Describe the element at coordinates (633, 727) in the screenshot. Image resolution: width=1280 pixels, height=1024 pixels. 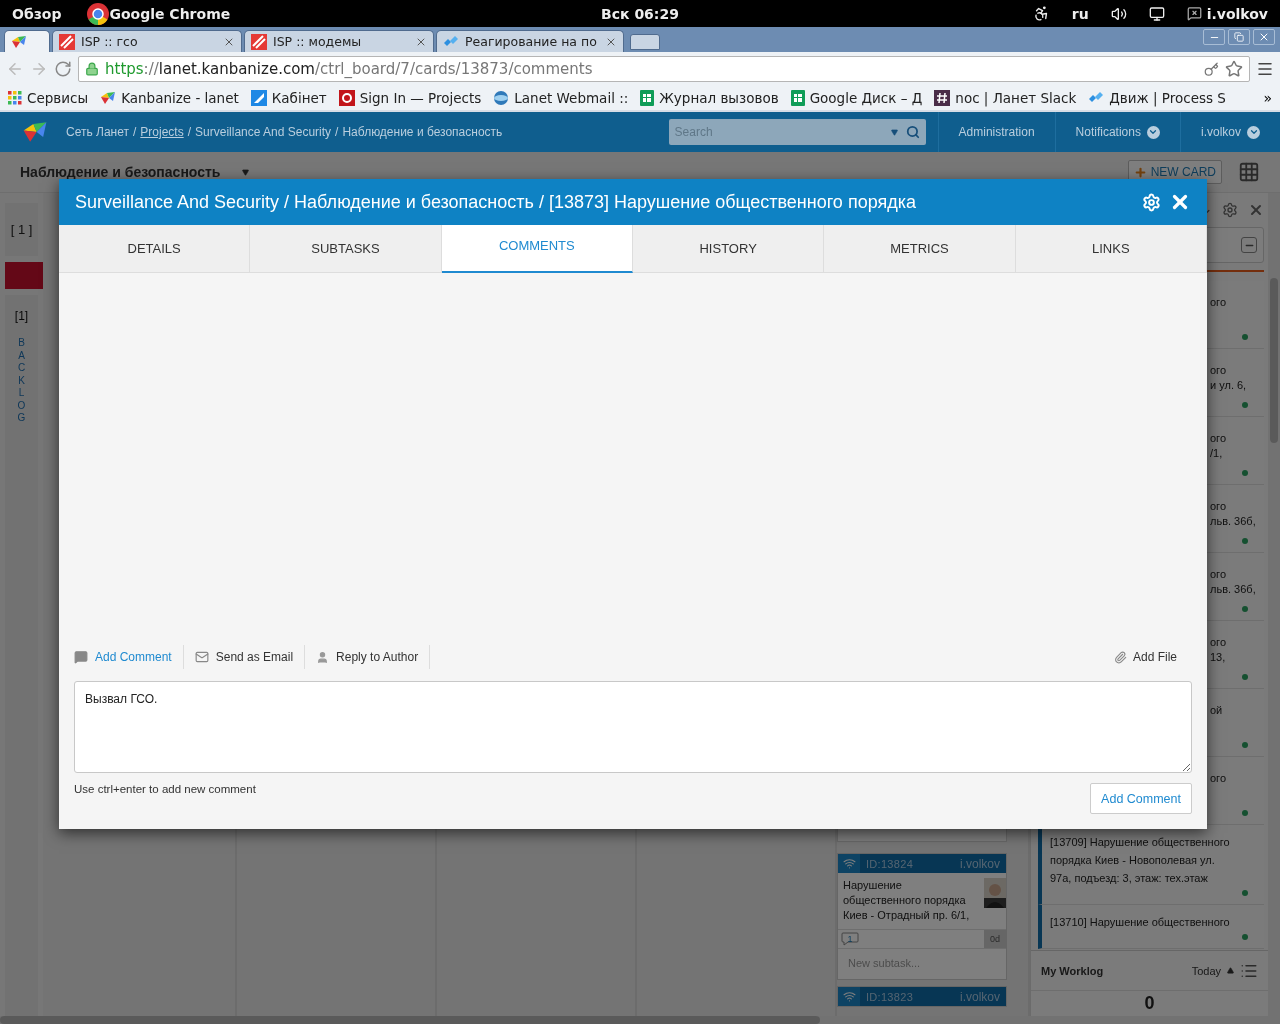
I see `comment-field: Вызвал ГСО.` at that location.